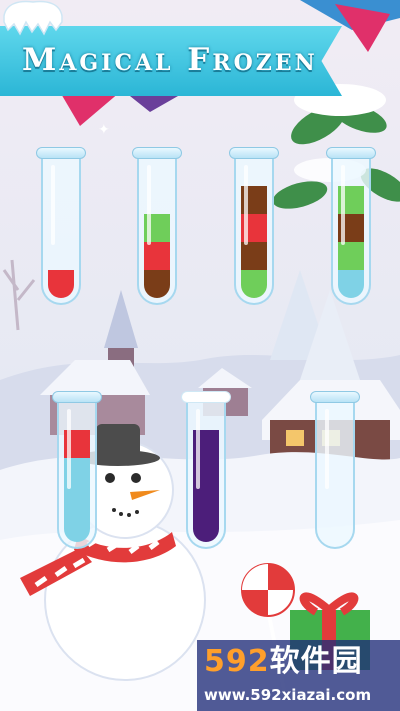 Image resolution: width=400 pixels, height=711 pixels. I want to click on game-title: Magical Frozen, so click(170, 60).